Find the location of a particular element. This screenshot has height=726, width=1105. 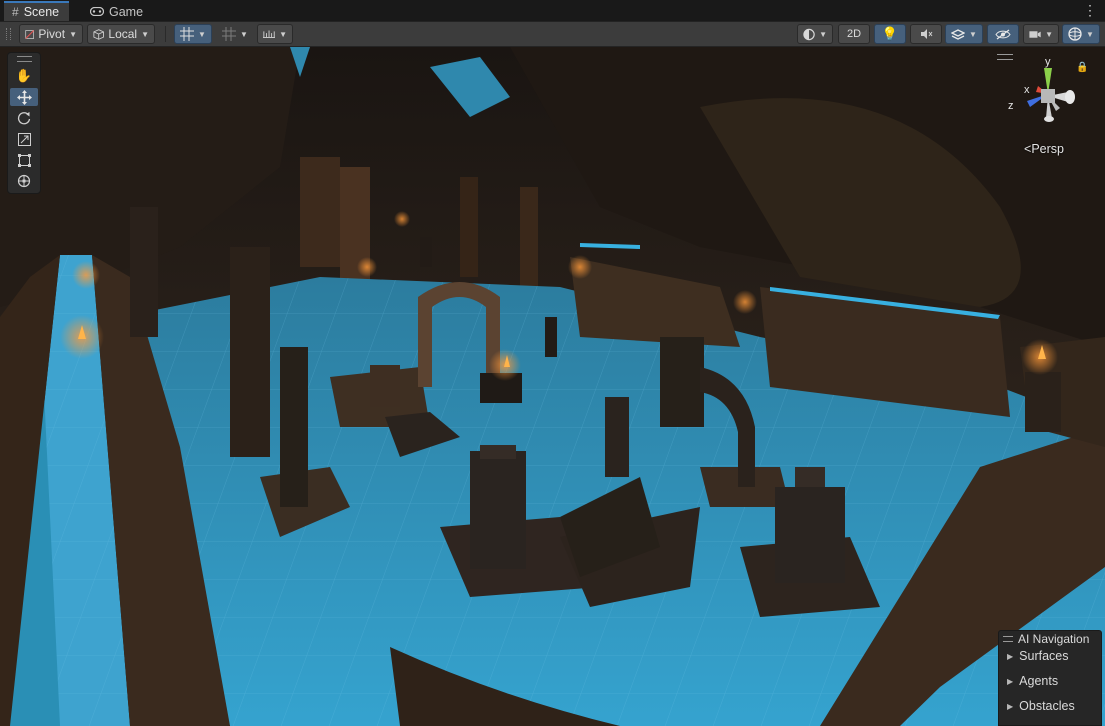

tab-game: Game is located at coordinates (117, 11).